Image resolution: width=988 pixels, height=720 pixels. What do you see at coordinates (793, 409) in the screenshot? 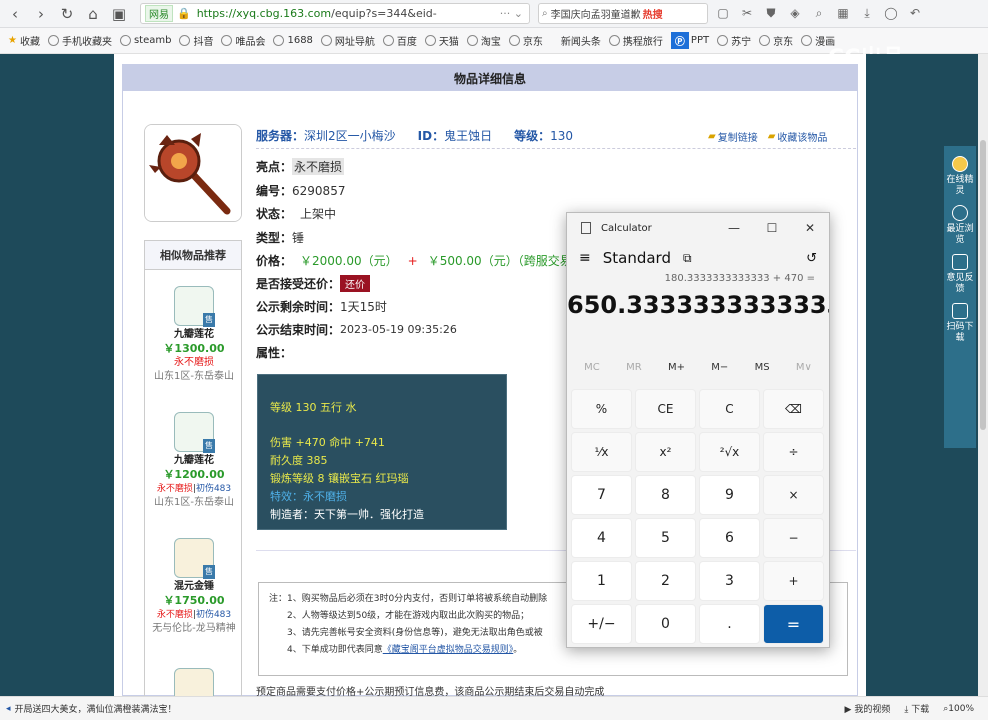
I see `backspace-key: ⌫` at bounding box center [793, 409].